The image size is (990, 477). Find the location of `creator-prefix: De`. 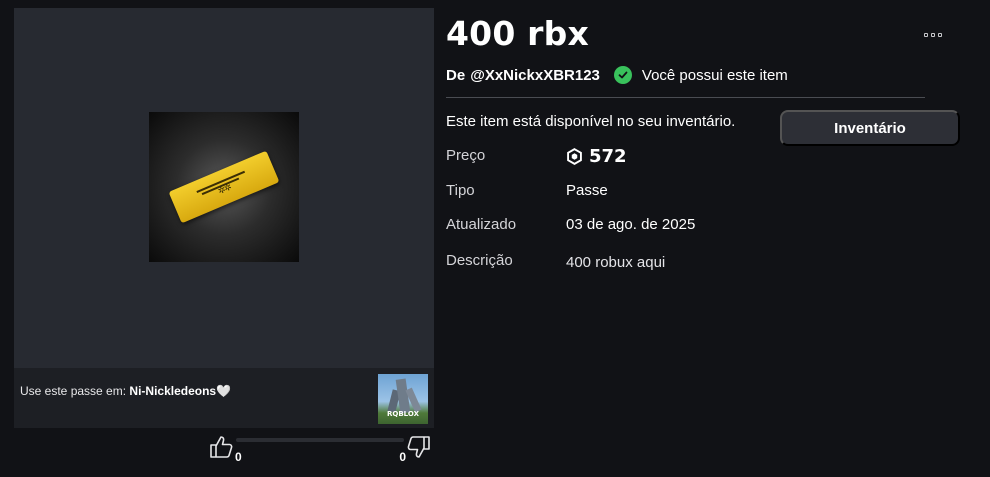

creator-prefix: De is located at coordinates (456, 75).